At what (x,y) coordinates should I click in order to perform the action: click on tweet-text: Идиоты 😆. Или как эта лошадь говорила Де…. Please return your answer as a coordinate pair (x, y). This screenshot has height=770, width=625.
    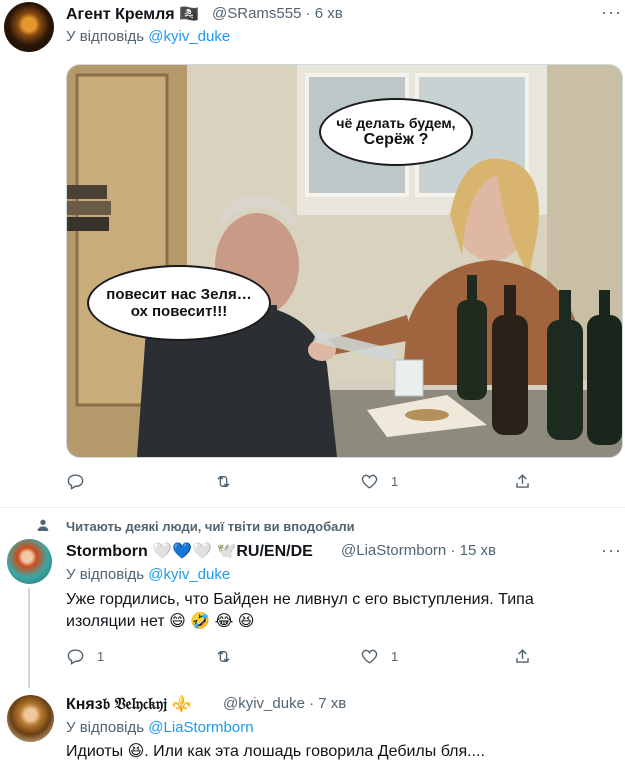
    Looking at the image, I should click on (275, 751).